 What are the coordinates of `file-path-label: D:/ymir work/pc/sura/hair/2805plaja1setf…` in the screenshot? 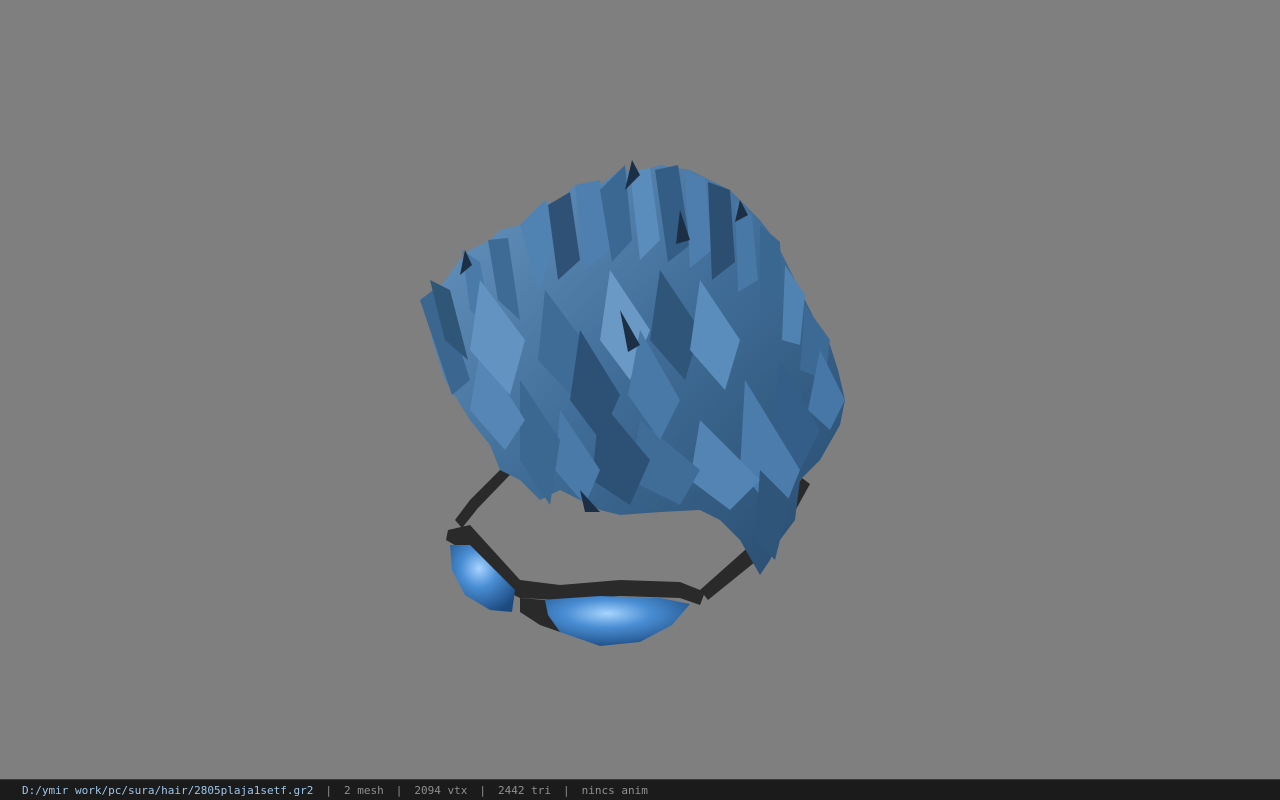 It's located at (168, 790).